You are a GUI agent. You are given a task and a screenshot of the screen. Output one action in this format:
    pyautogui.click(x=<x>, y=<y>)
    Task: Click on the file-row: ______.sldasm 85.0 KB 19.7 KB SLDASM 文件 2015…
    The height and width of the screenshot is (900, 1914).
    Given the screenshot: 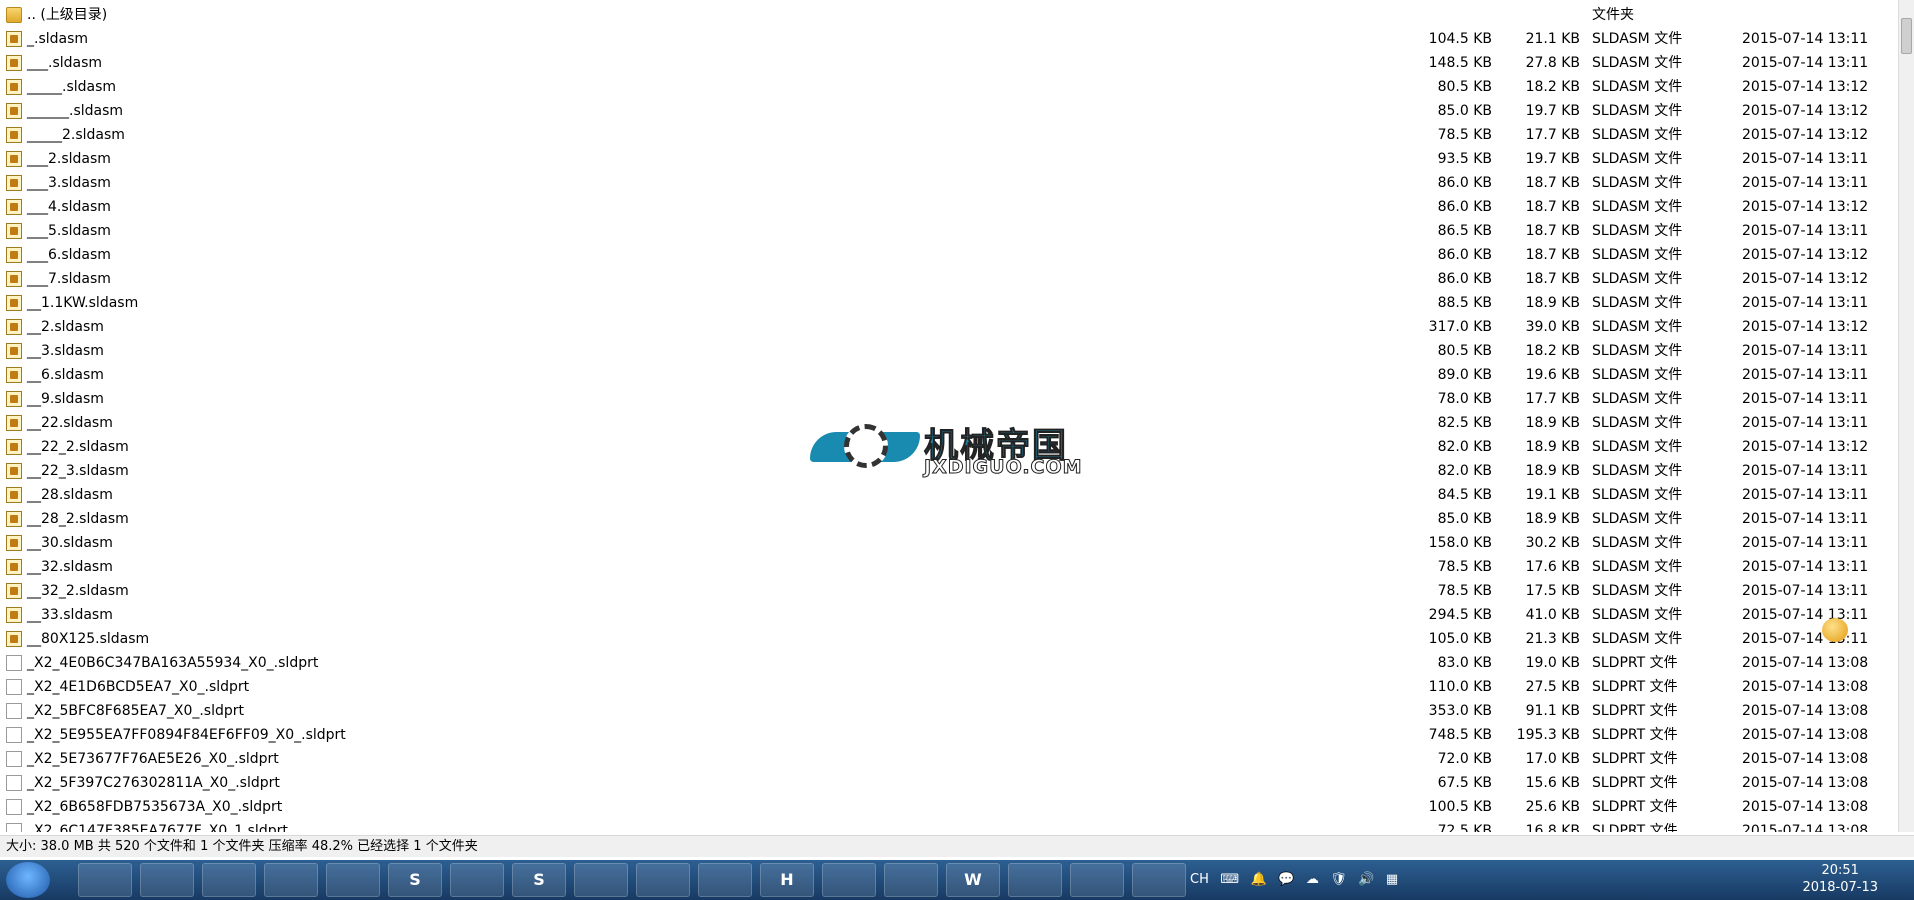 What is the action you would take?
    pyautogui.click(x=949, y=111)
    